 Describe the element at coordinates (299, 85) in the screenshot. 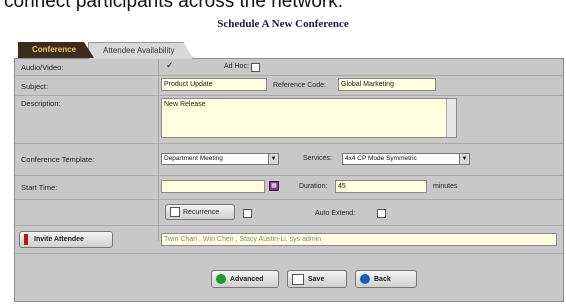

I see `reference-code-label: Reference Code:` at that location.